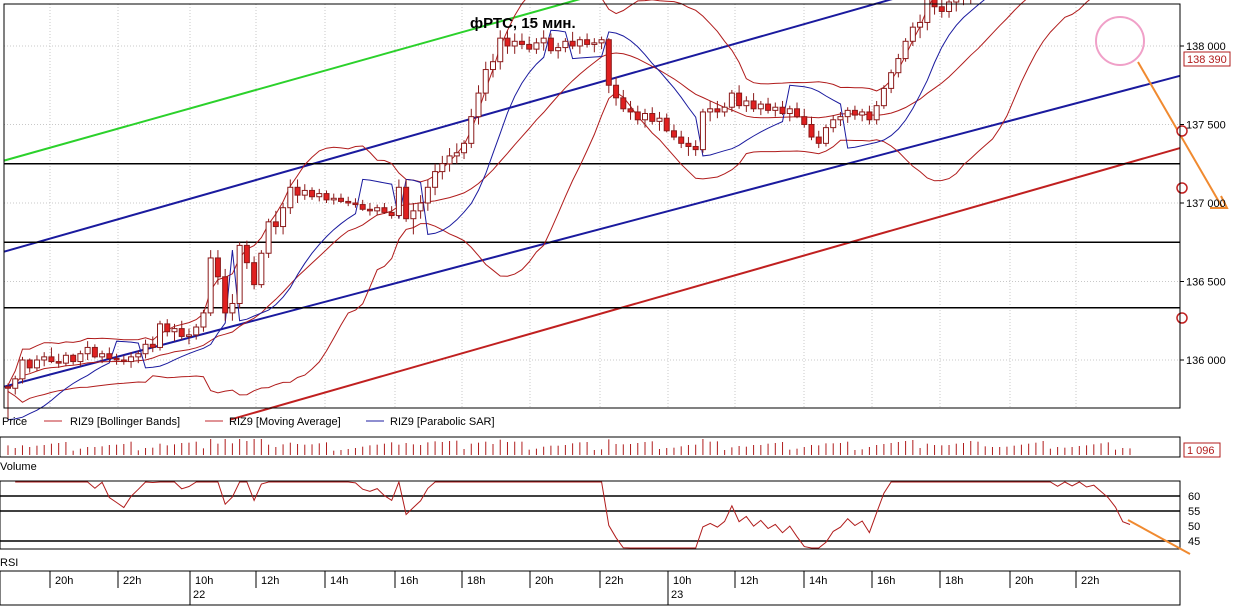  I want to click on legend-ma: RIZ9 [Moving Average], so click(285, 422).